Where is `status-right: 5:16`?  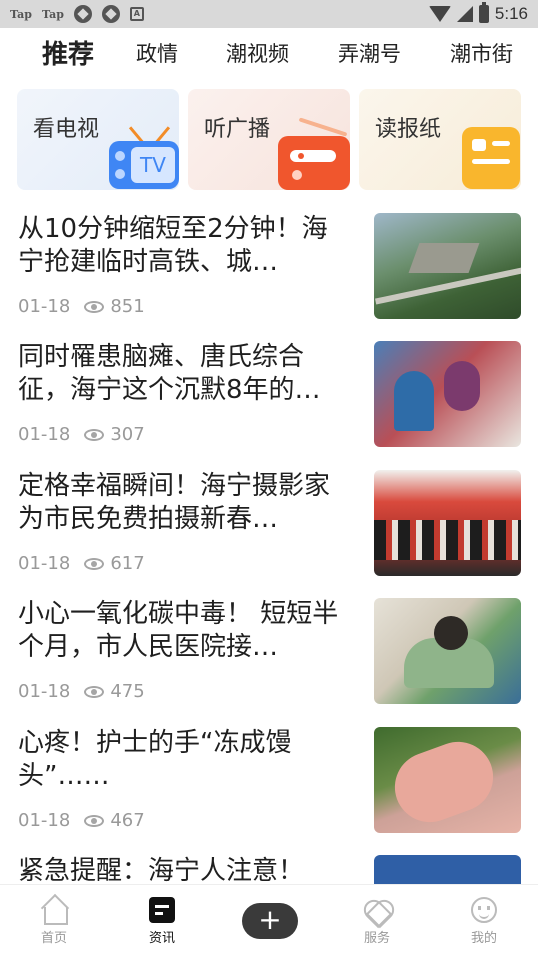
status-right: 5:16 is located at coordinates (478, 13).